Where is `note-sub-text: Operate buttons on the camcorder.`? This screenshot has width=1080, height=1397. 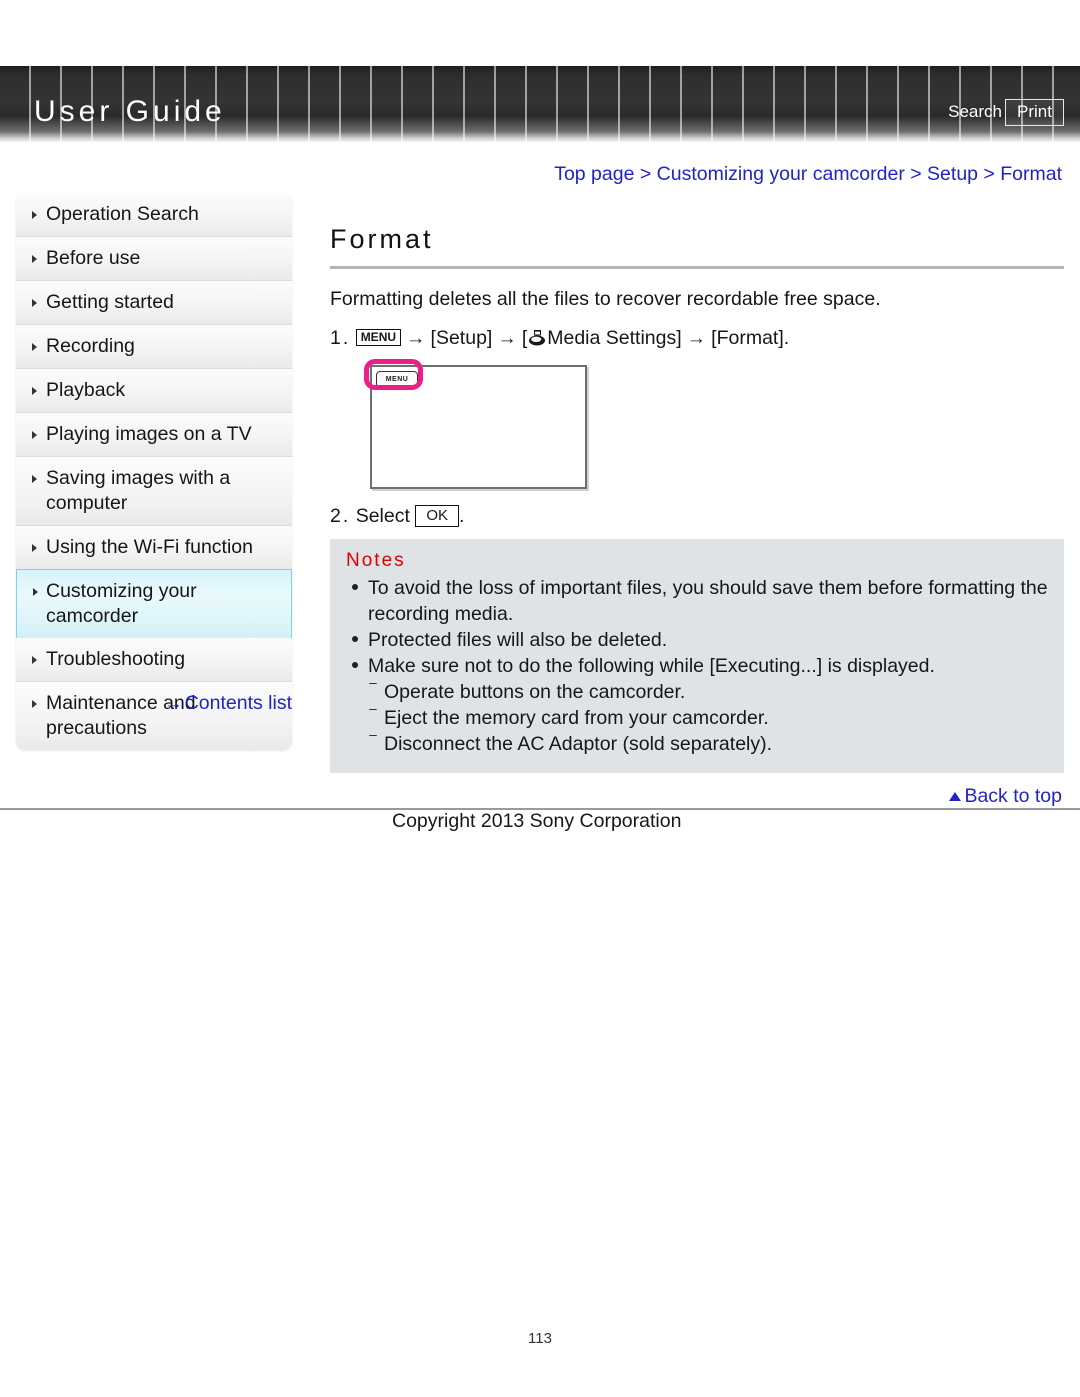 note-sub-text: Operate buttons on the camcorder. is located at coordinates (535, 692).